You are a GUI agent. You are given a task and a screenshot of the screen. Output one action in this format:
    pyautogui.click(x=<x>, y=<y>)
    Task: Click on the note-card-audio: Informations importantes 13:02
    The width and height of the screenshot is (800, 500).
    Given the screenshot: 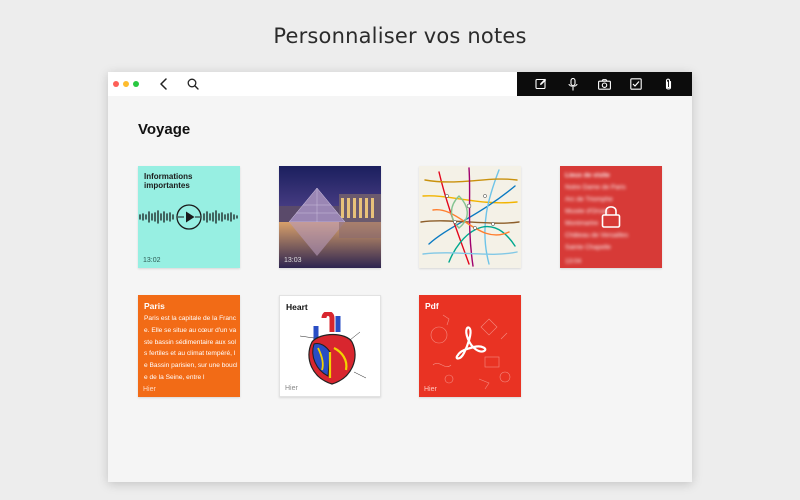 What is the action you would take?
    pyautogui.click(x=189, y=217)
    